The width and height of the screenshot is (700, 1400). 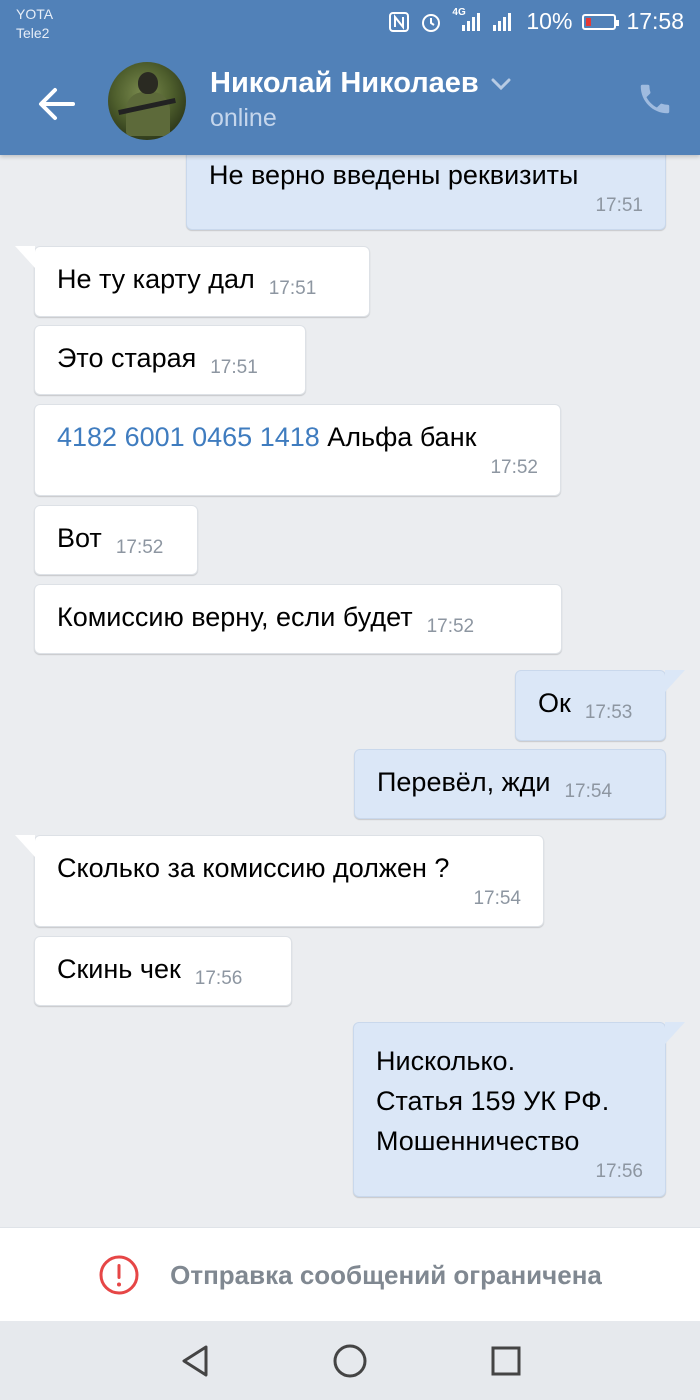 I want to click on carrier-info: YOTA Tele2, so click(x=34, y=24).